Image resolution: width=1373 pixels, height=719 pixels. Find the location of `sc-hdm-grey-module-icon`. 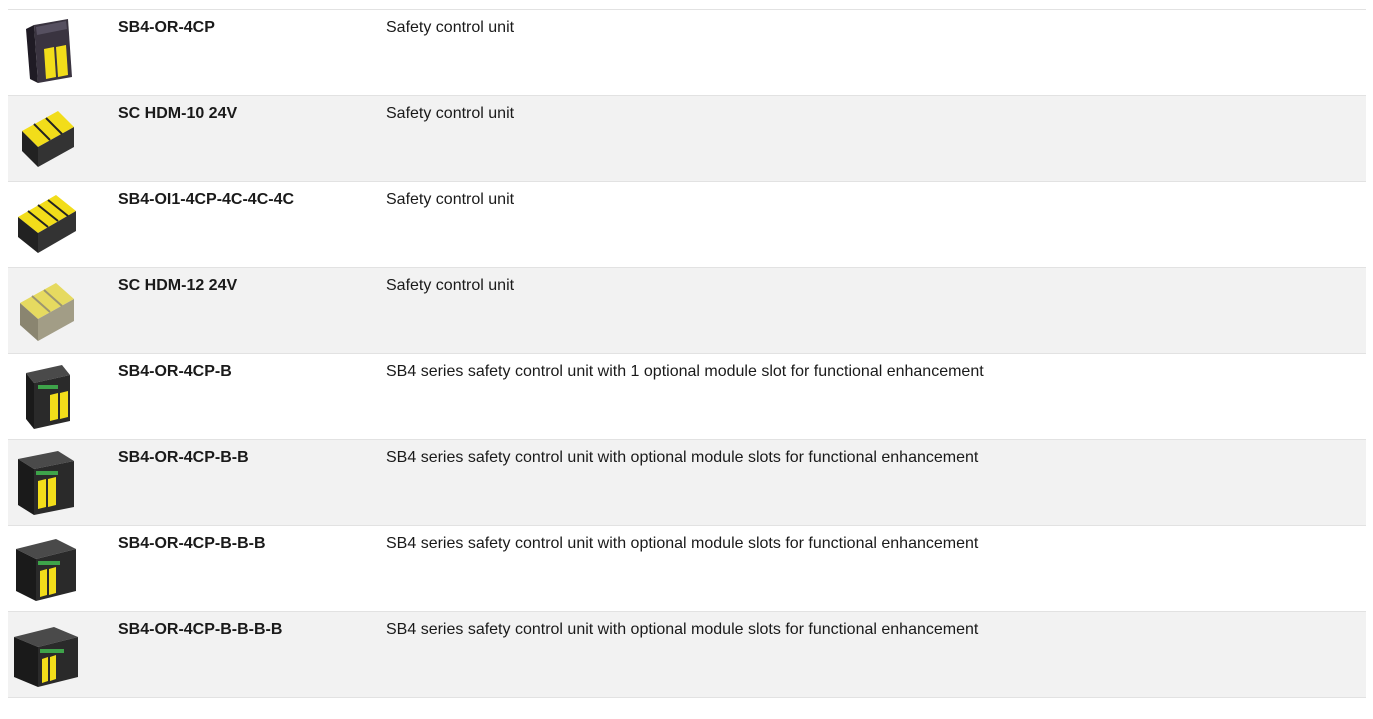

sc-hdm-grey-module-icon is located at coordinates (48, 309).